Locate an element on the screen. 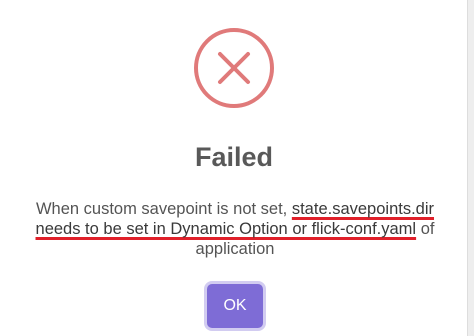 The image size is (474, 336). error-x-icon is located at coordinates (234, 68).